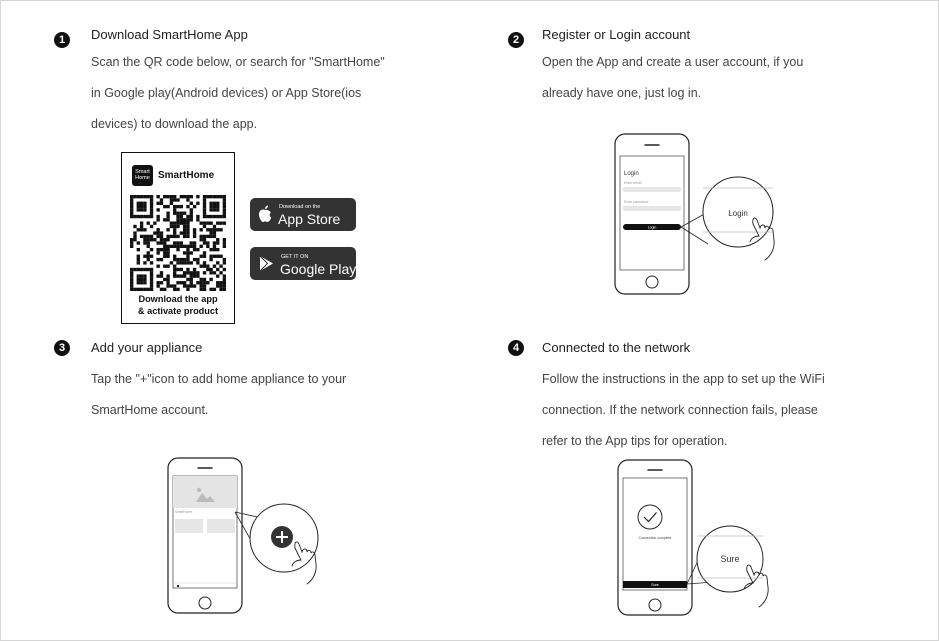 This screenshot has height=641, width=939. Describe the element at coordinates (516, 40) in the screenshot. I see `step-2-number: 2` at that location.